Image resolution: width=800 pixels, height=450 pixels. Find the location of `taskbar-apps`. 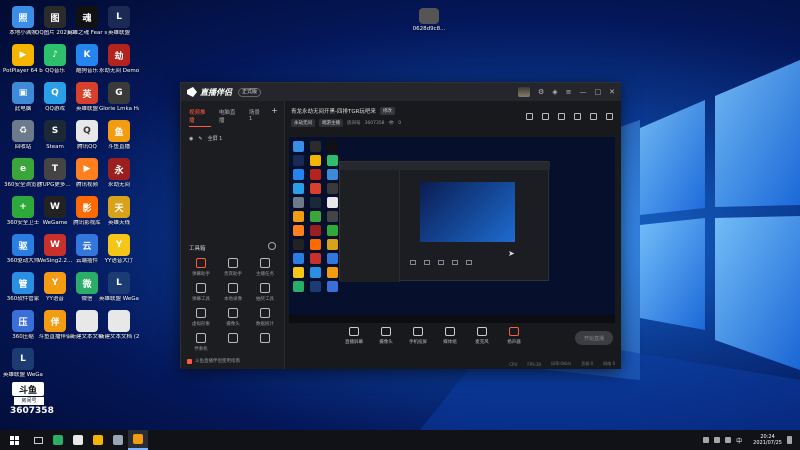

taskbar-apps is located at coordinates (98, 440).